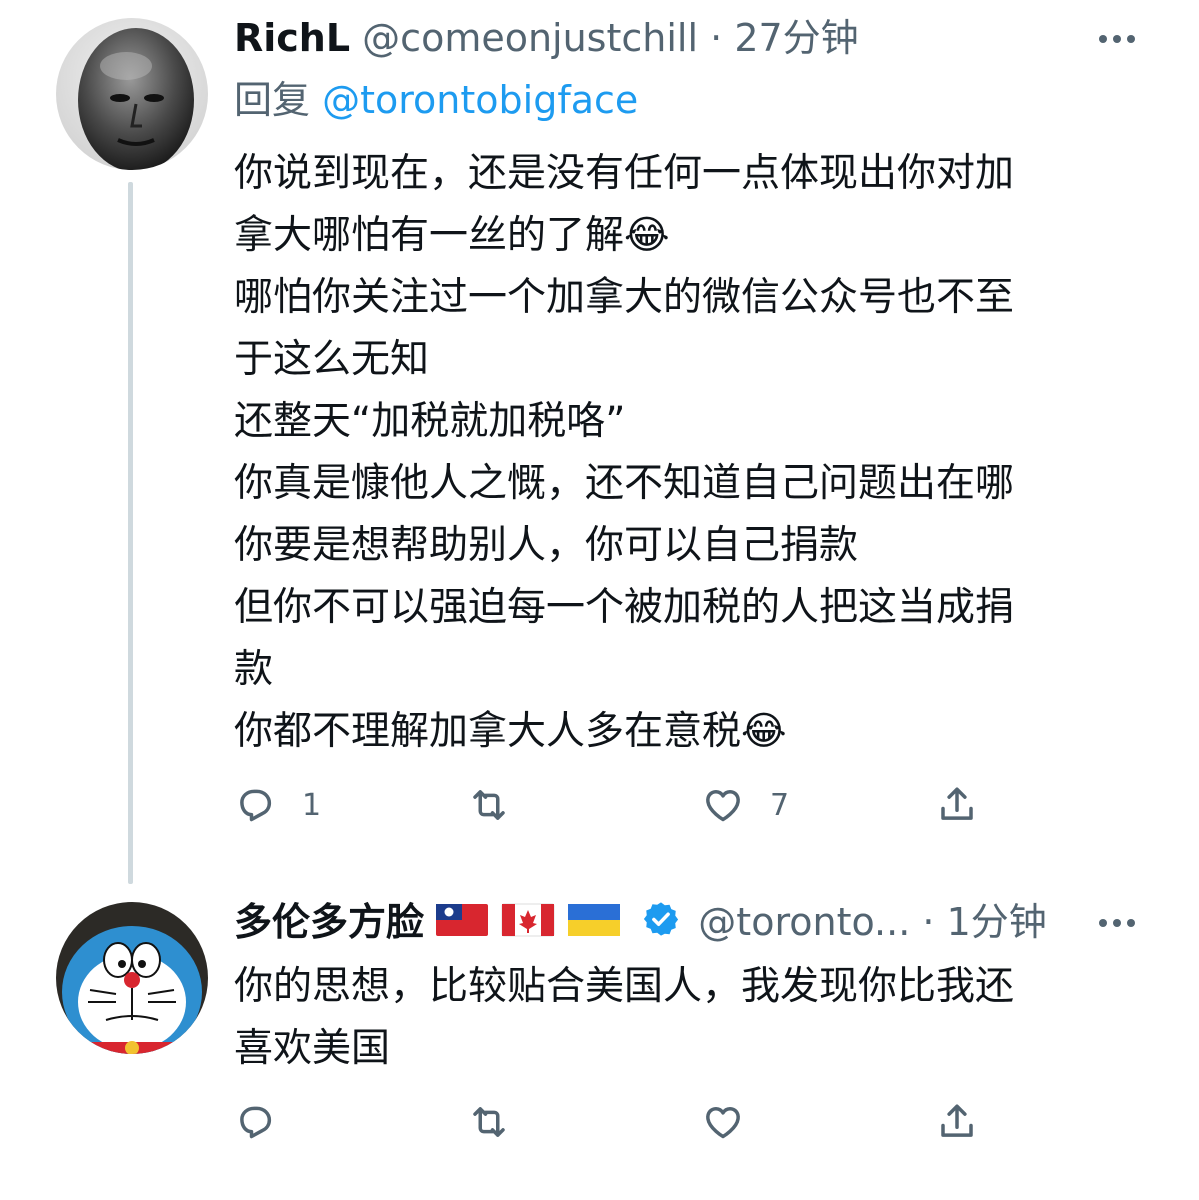 The image size is (1199, 1200). I want to click on reply-prefix: 回复, so click(272, 100).